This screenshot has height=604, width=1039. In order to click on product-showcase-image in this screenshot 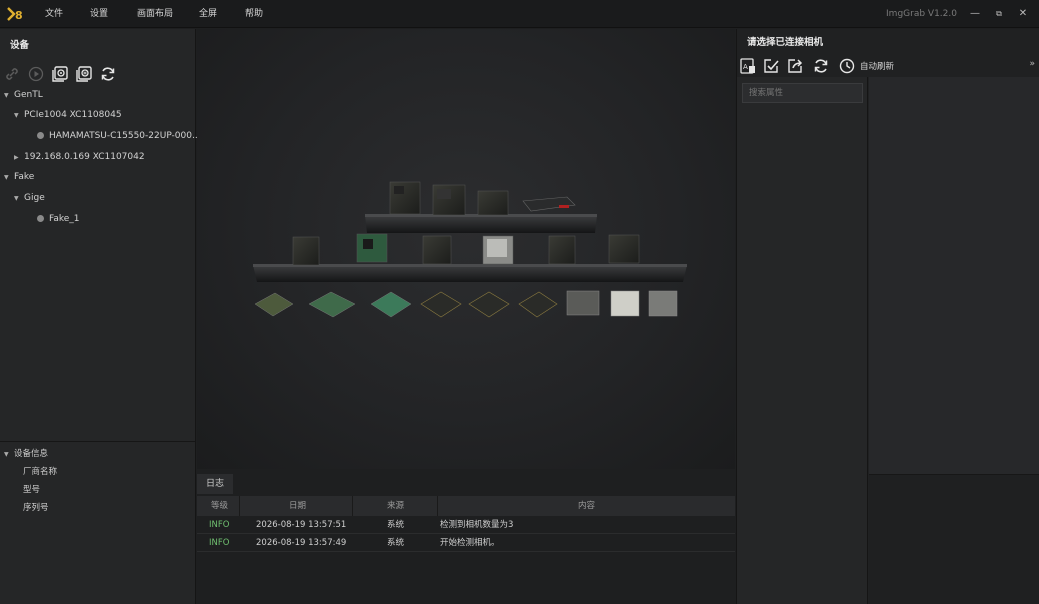, I will do `click(470, 249)`.